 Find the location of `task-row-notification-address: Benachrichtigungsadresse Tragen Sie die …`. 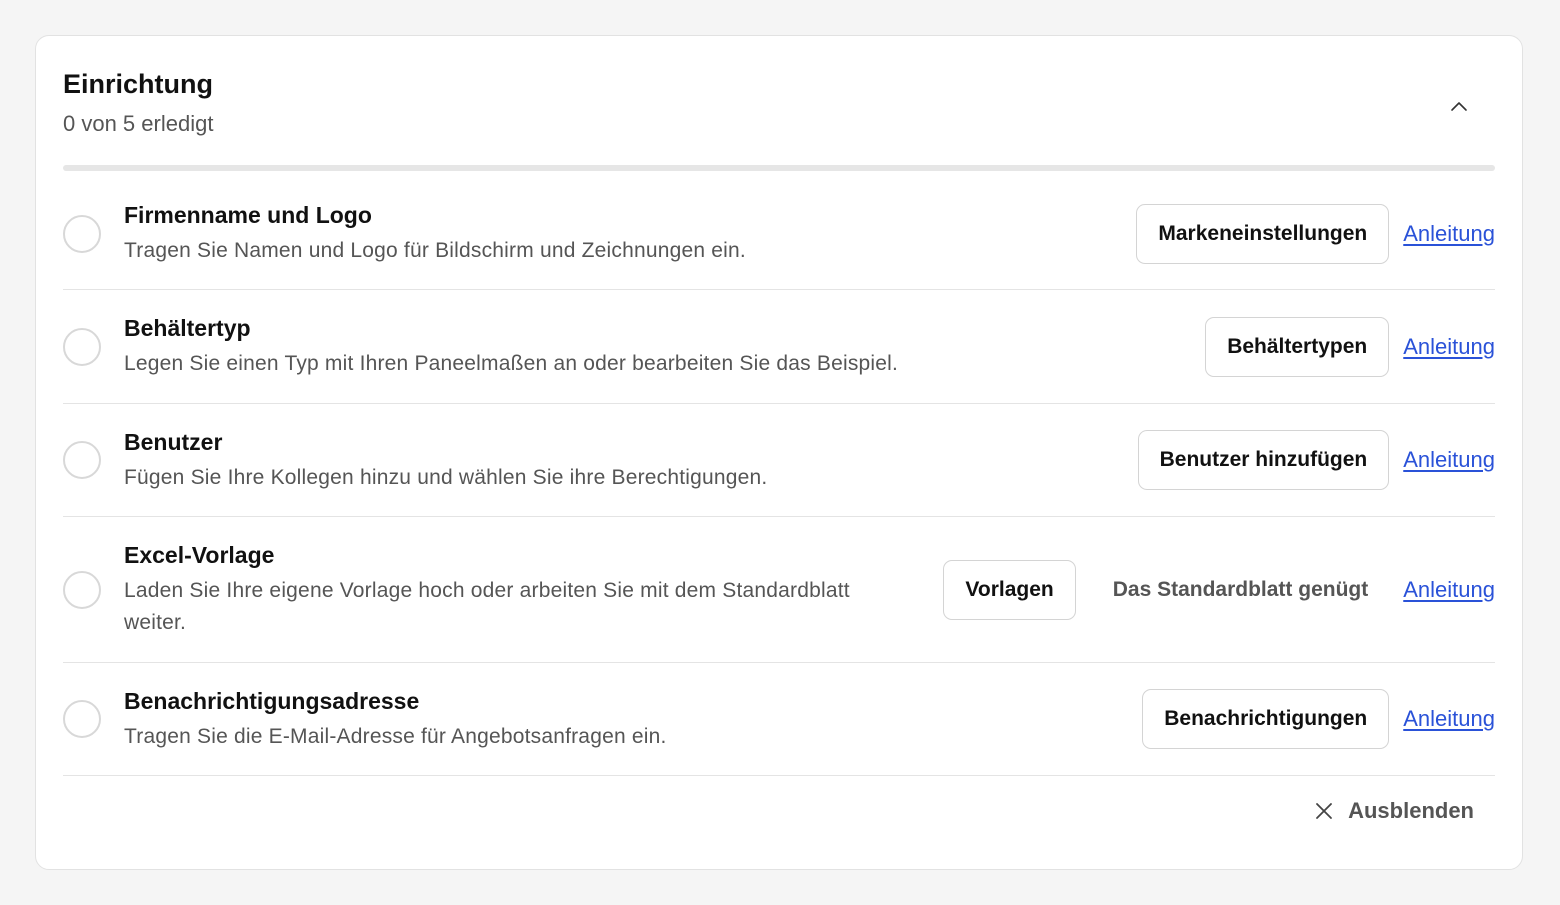

task-row-notification-address: Benachrichtigungsadresse Tragen Sie die … is located at coordinates (779, 719).